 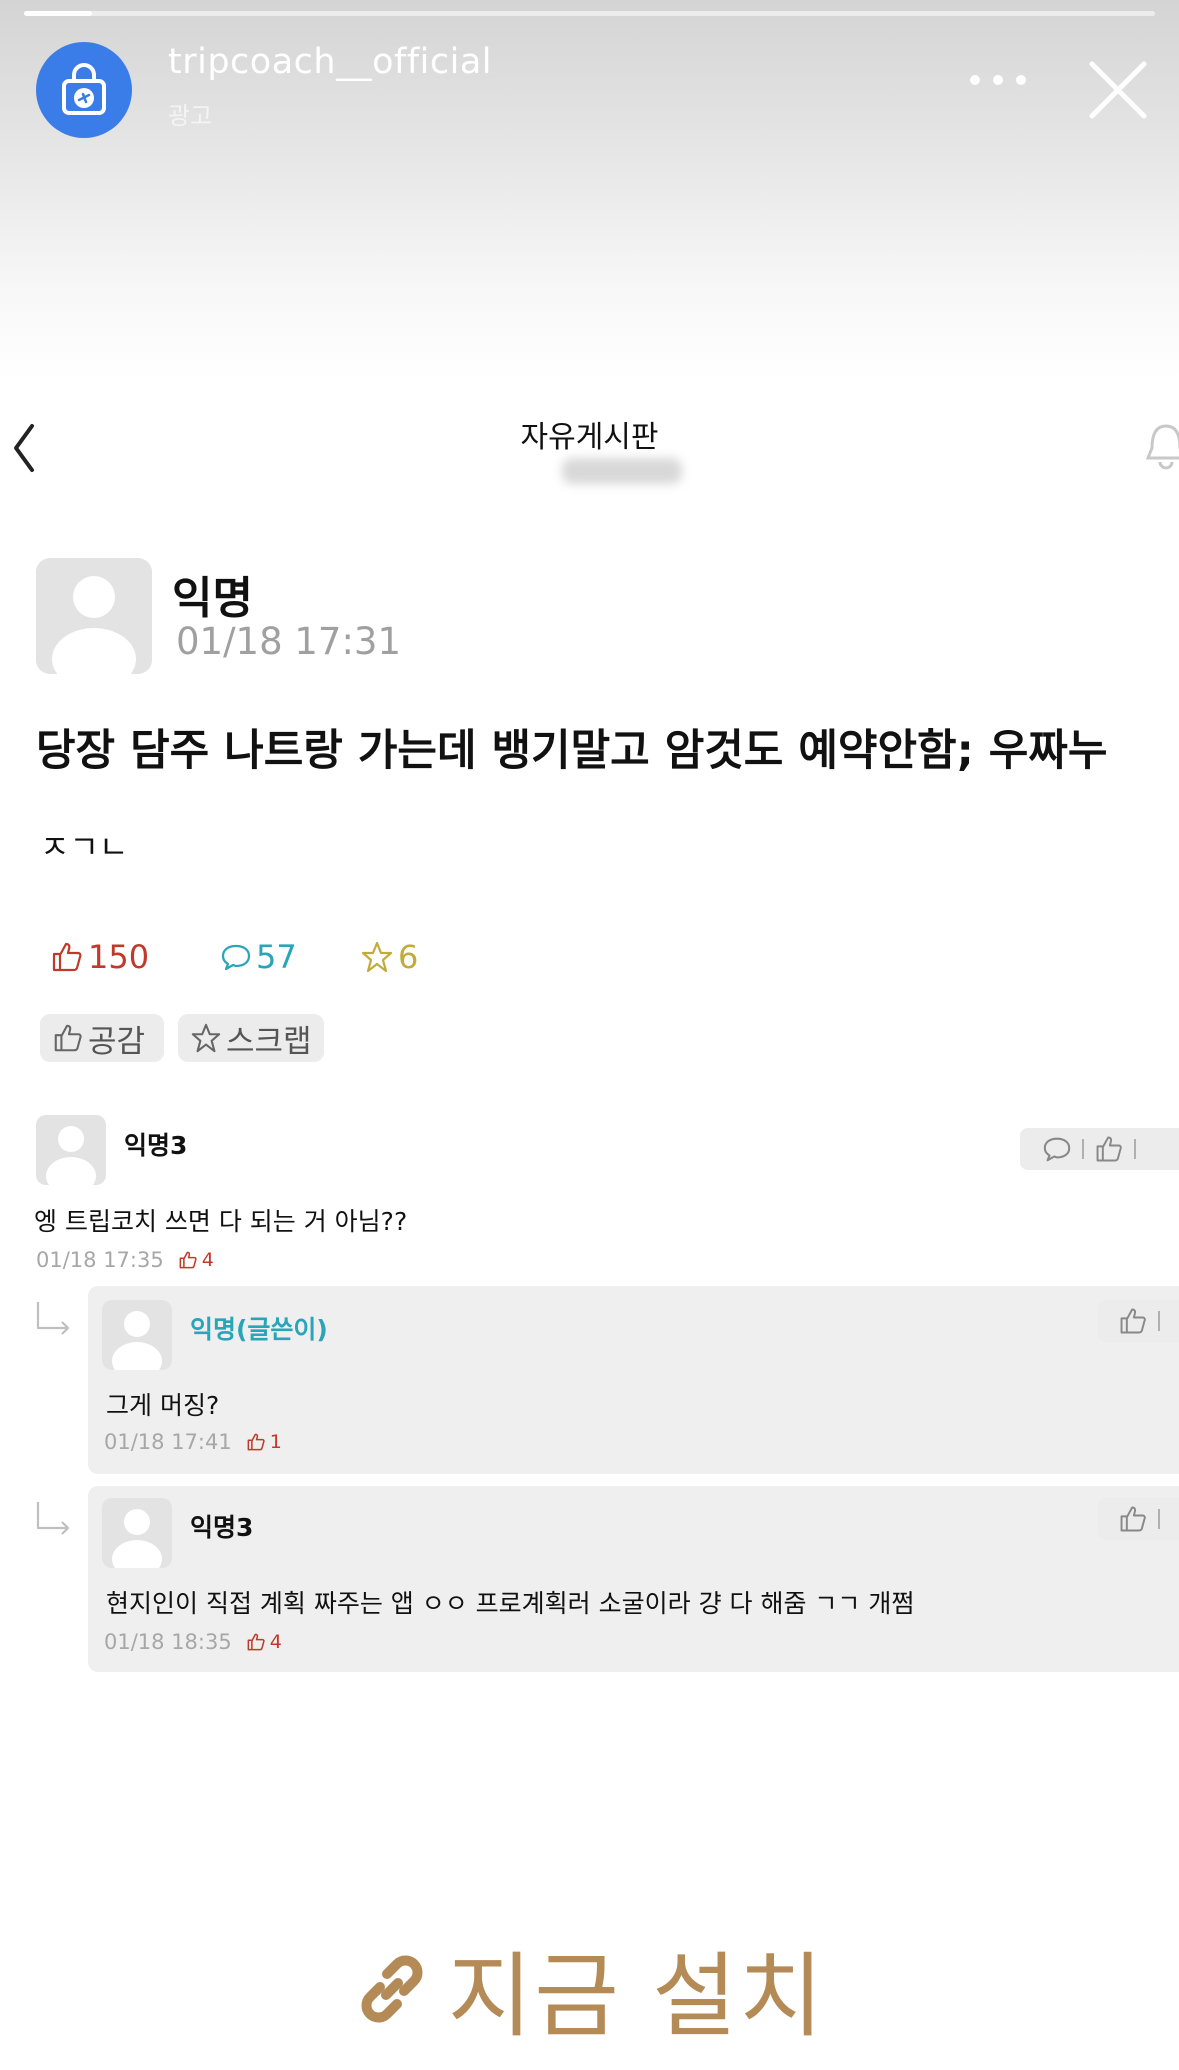 What do you see at coordinates (190, 116) in the screenshot?
I see `ad-label: 광고` at bounding box center [190, 116].